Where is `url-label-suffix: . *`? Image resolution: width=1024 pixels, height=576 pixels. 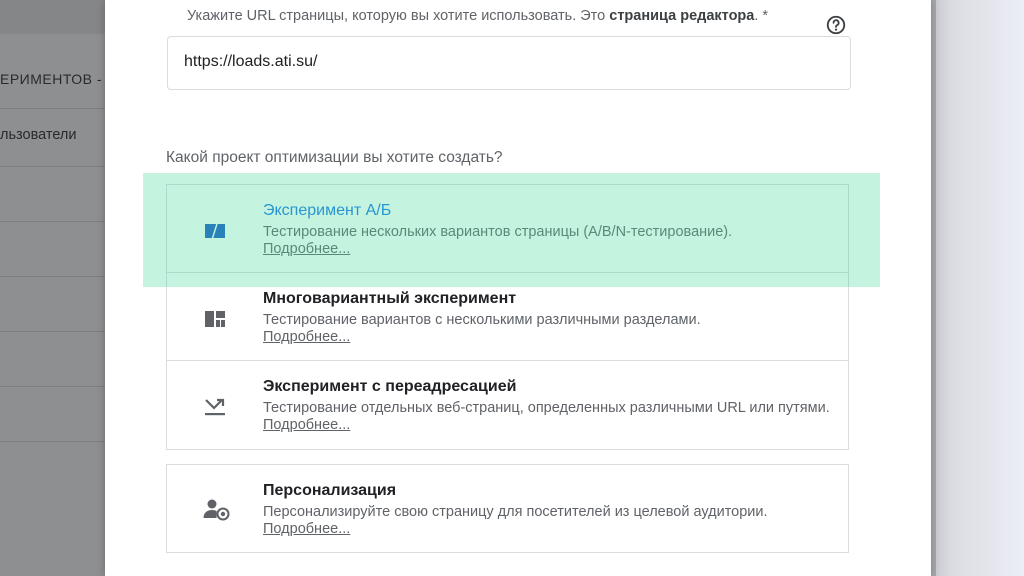 url-label-suffix: . * is located at coordinates (761, 16).